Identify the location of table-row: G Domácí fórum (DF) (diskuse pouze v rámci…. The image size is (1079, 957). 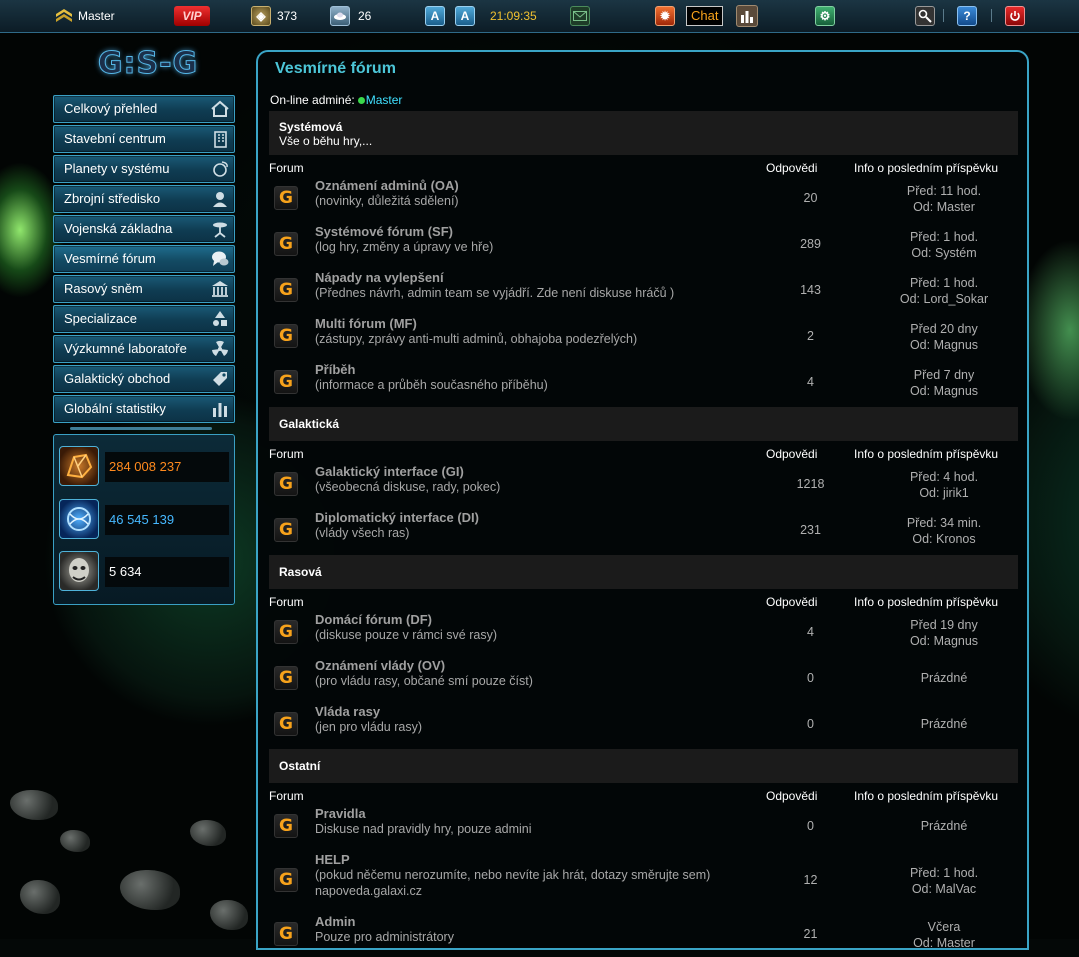
(643, 632).